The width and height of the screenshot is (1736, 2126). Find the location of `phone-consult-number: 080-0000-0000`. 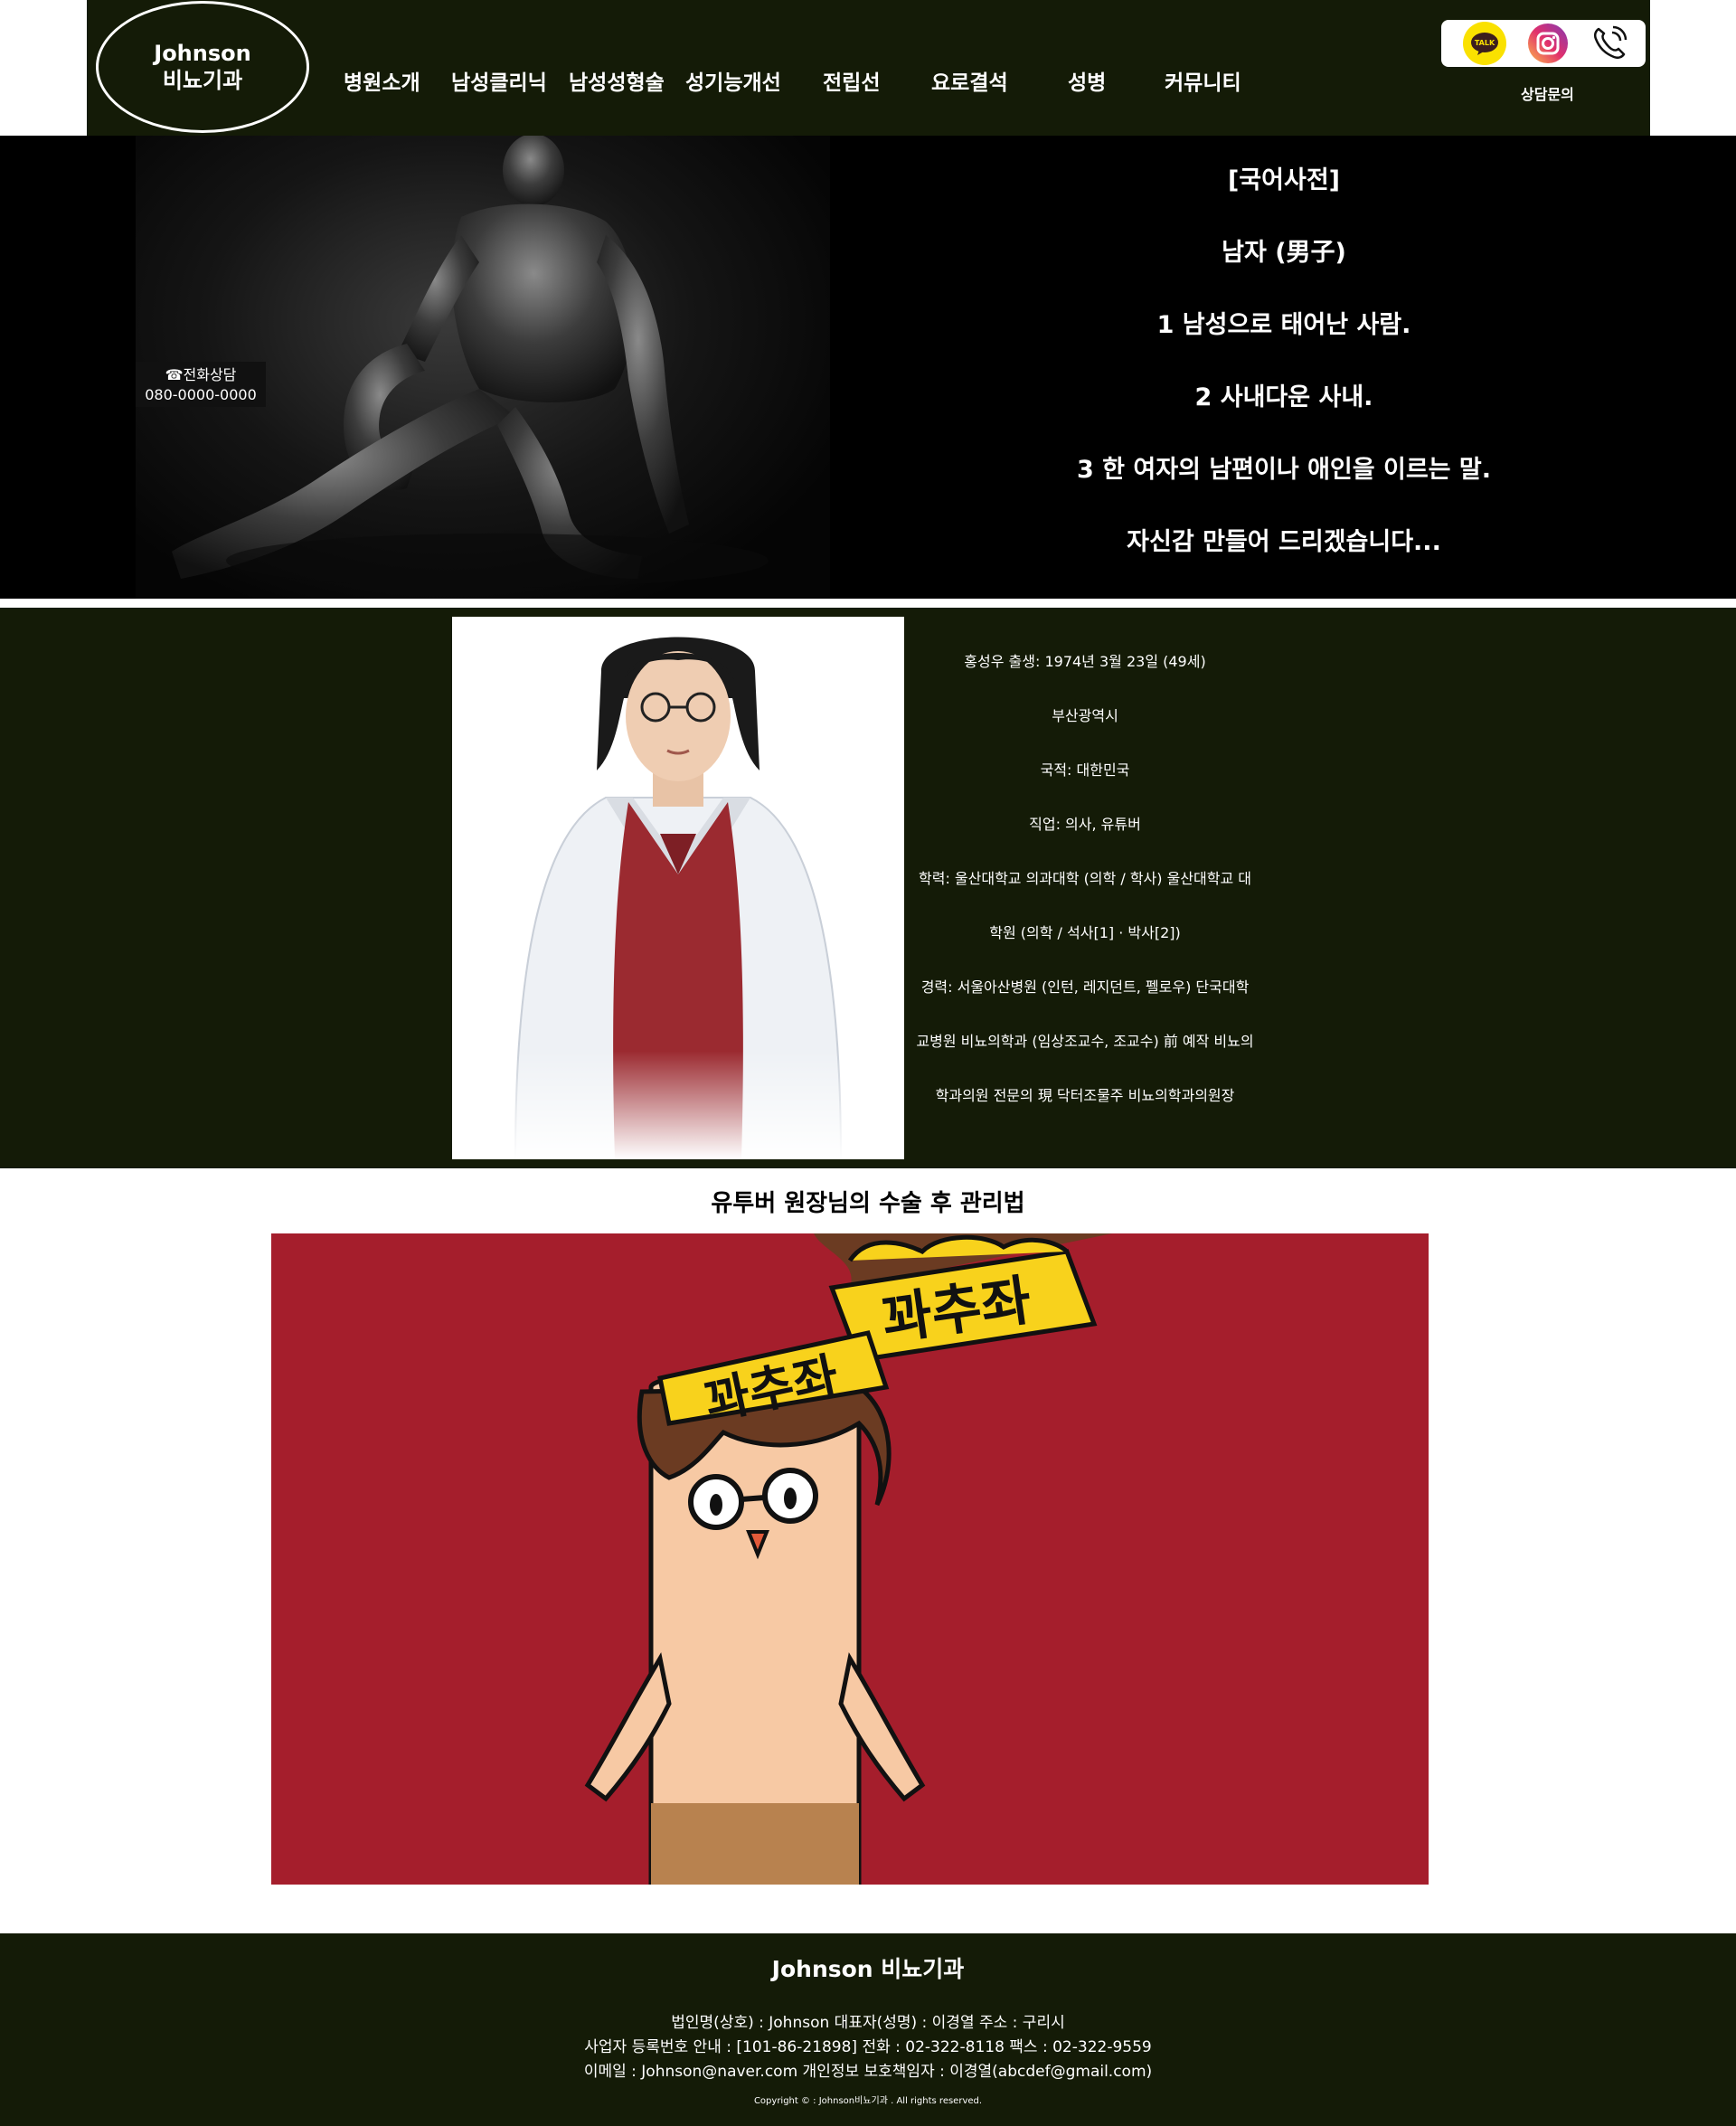

phone-consult-number: 080-0000-0000 is located at coordinates (201, 394).